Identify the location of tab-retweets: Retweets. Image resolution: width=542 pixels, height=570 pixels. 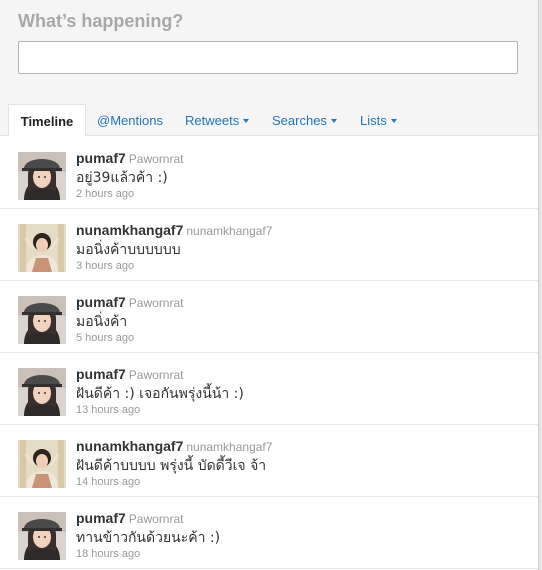
(217, 120).